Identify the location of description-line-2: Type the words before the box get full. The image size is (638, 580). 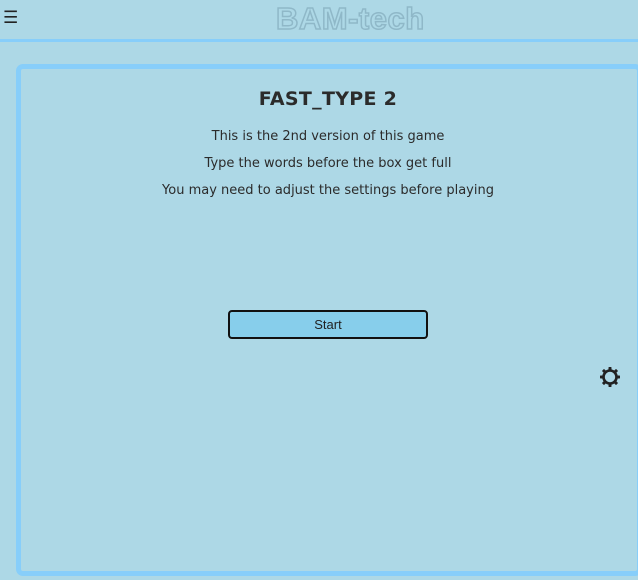
(328, 163).